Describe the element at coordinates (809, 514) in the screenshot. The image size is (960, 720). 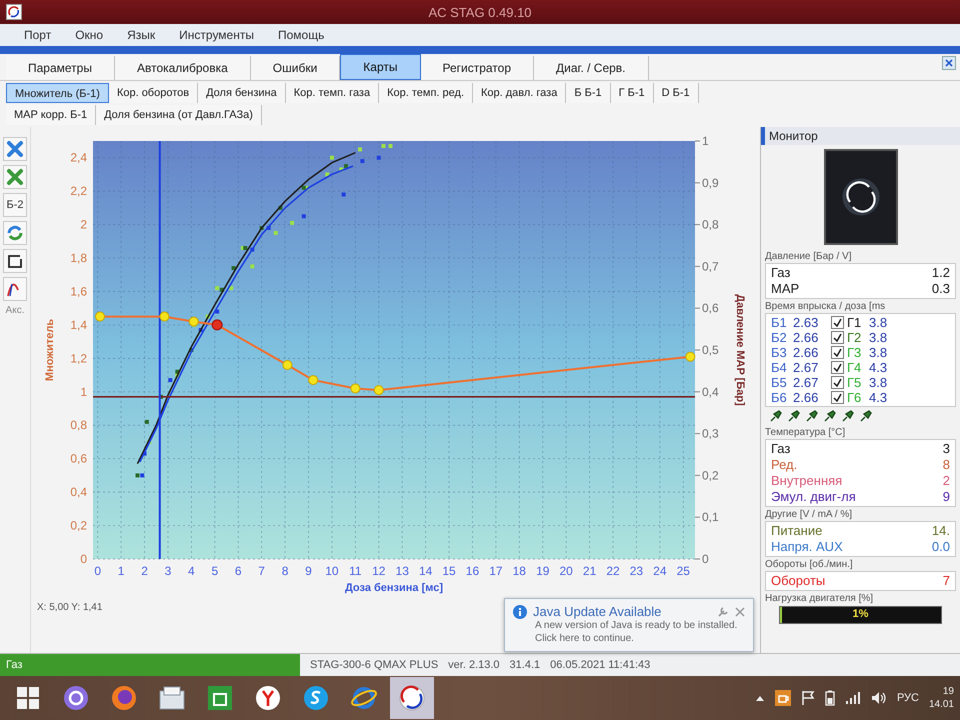
I see `section-label: Другие [V / mA / %]` at that location.